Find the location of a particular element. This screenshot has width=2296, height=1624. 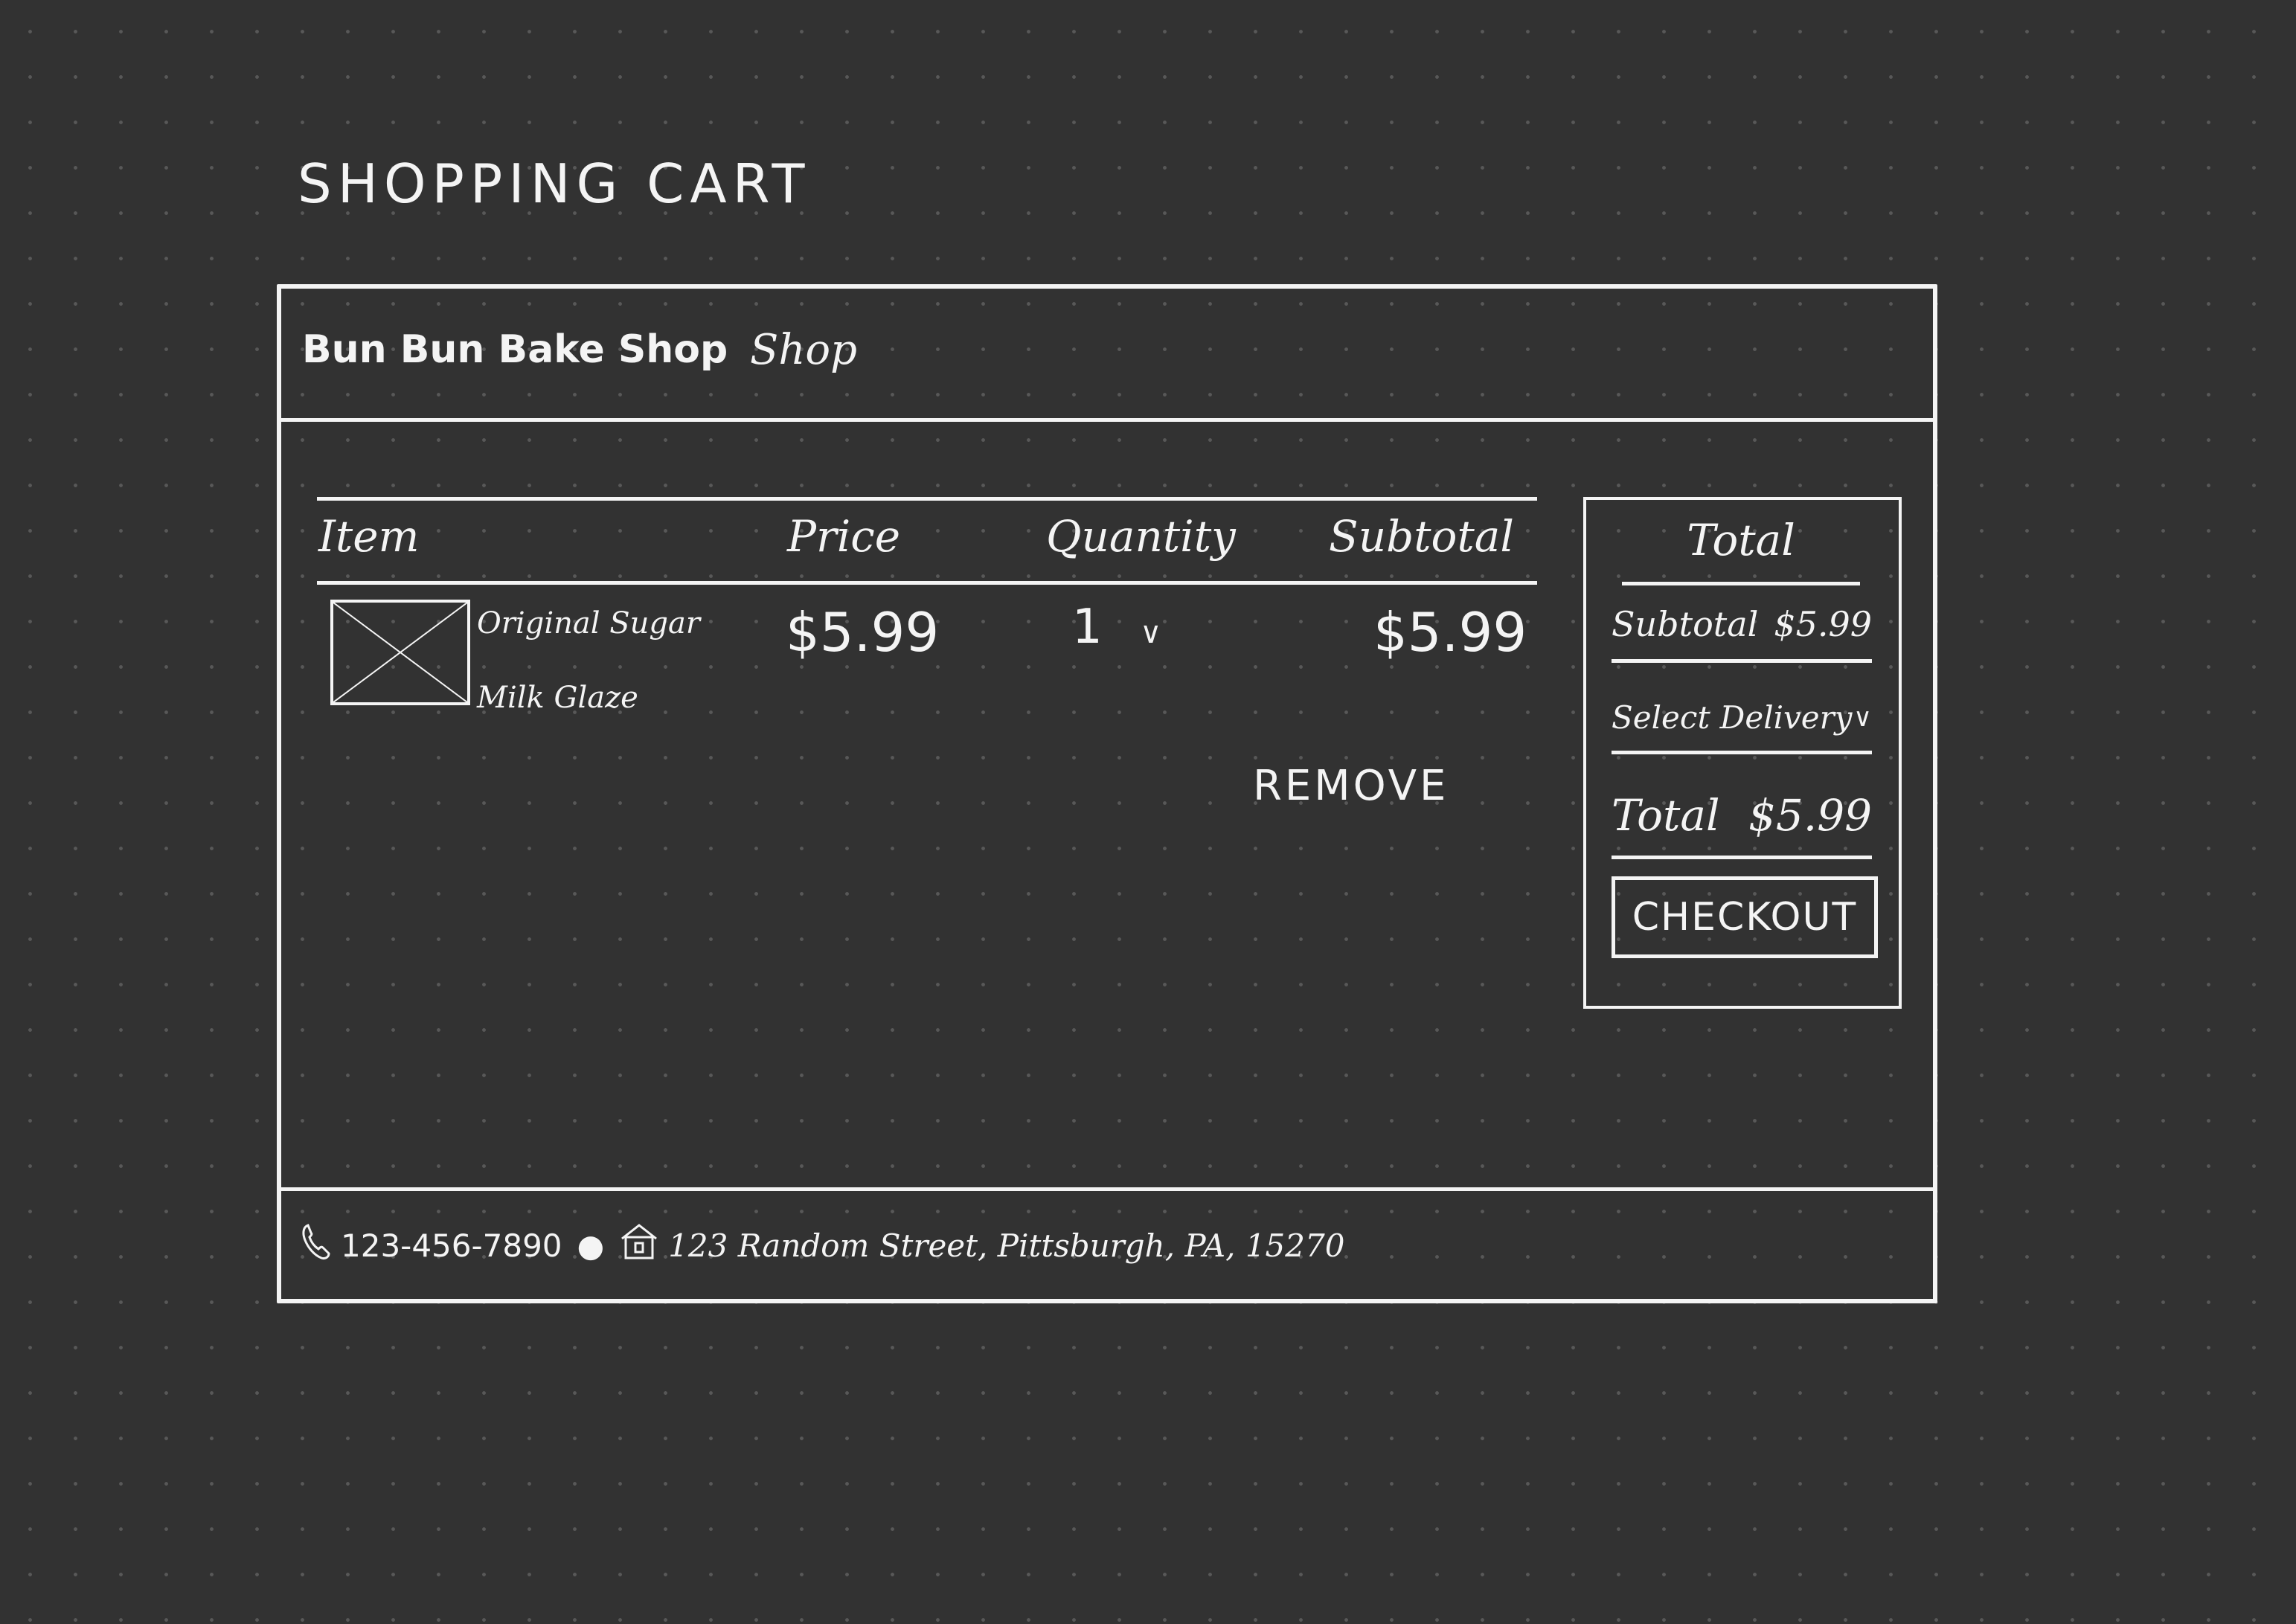

summary-title: Total is located at coordinates (1741, 550).